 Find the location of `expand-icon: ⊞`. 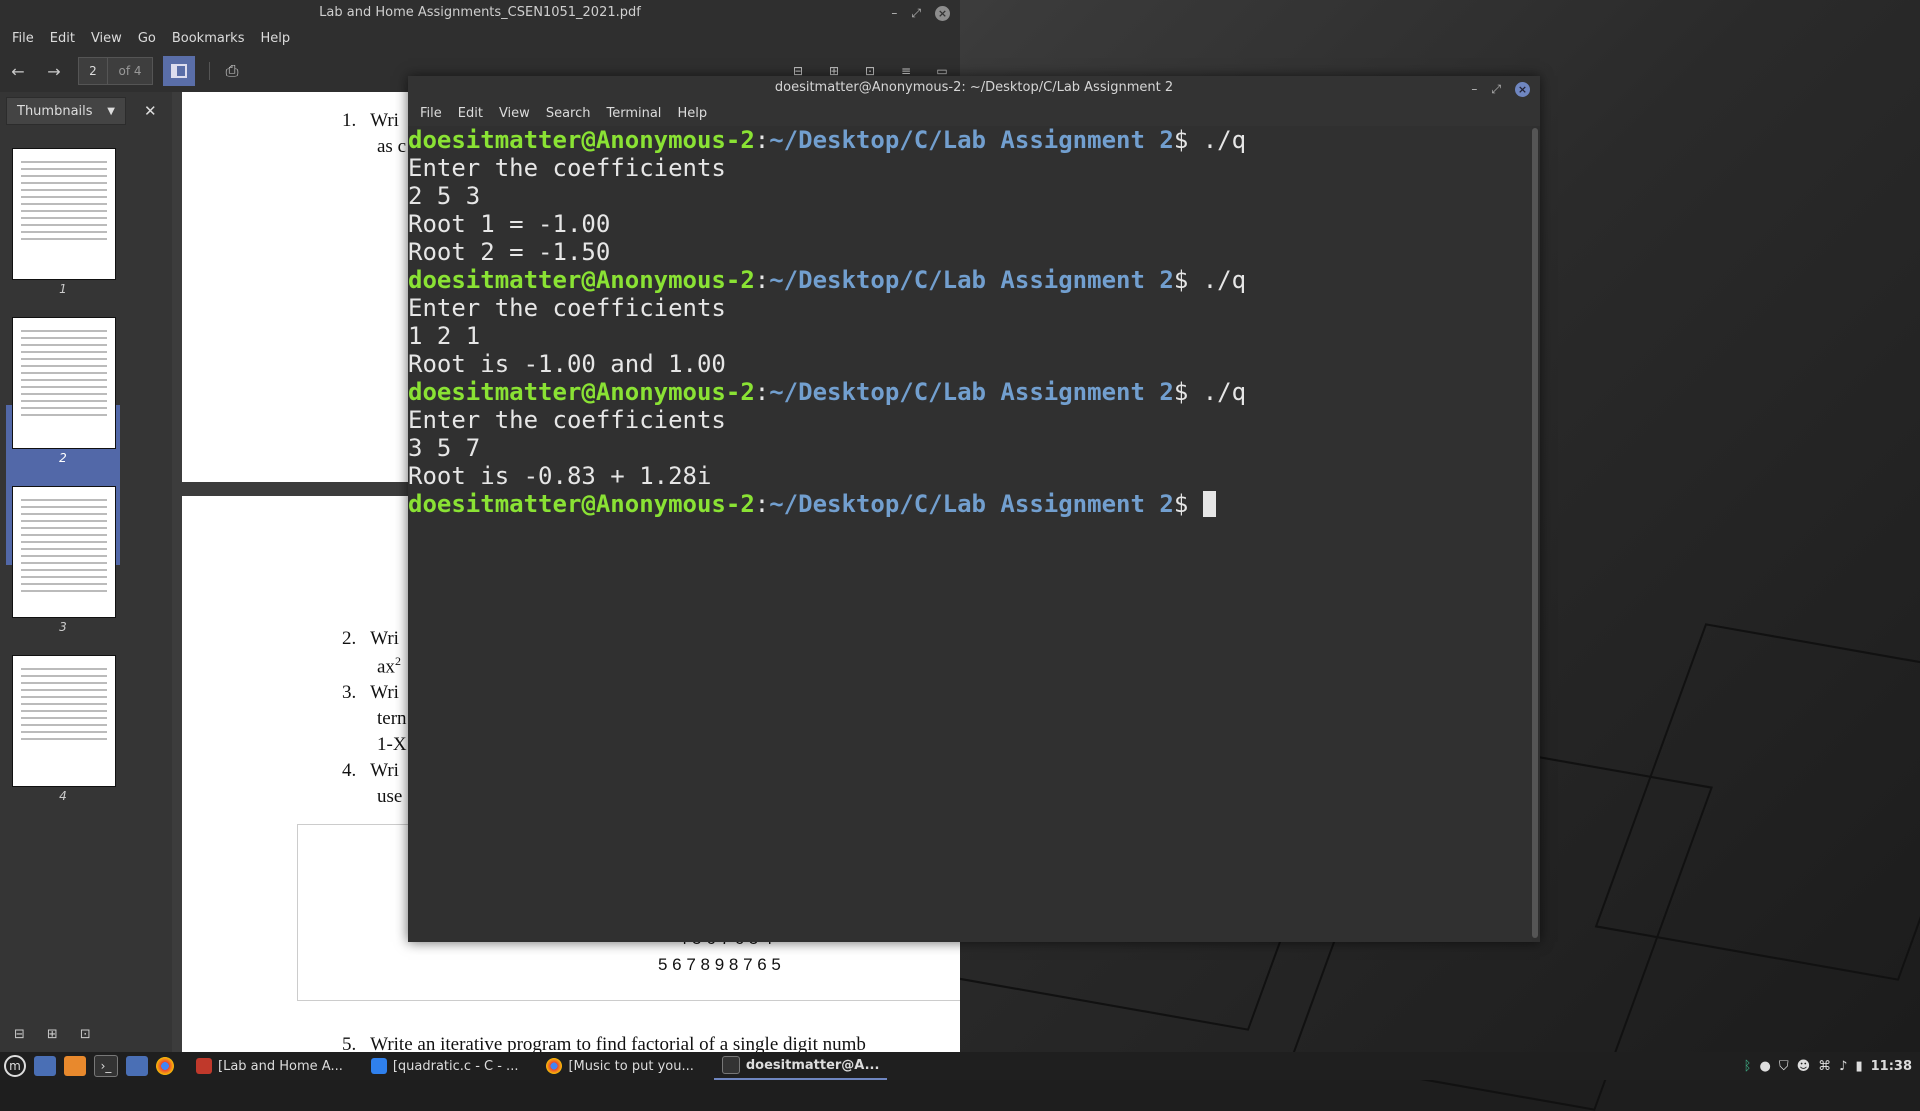

expand-icon: ⊞ is located at coordinates (52, 1034).